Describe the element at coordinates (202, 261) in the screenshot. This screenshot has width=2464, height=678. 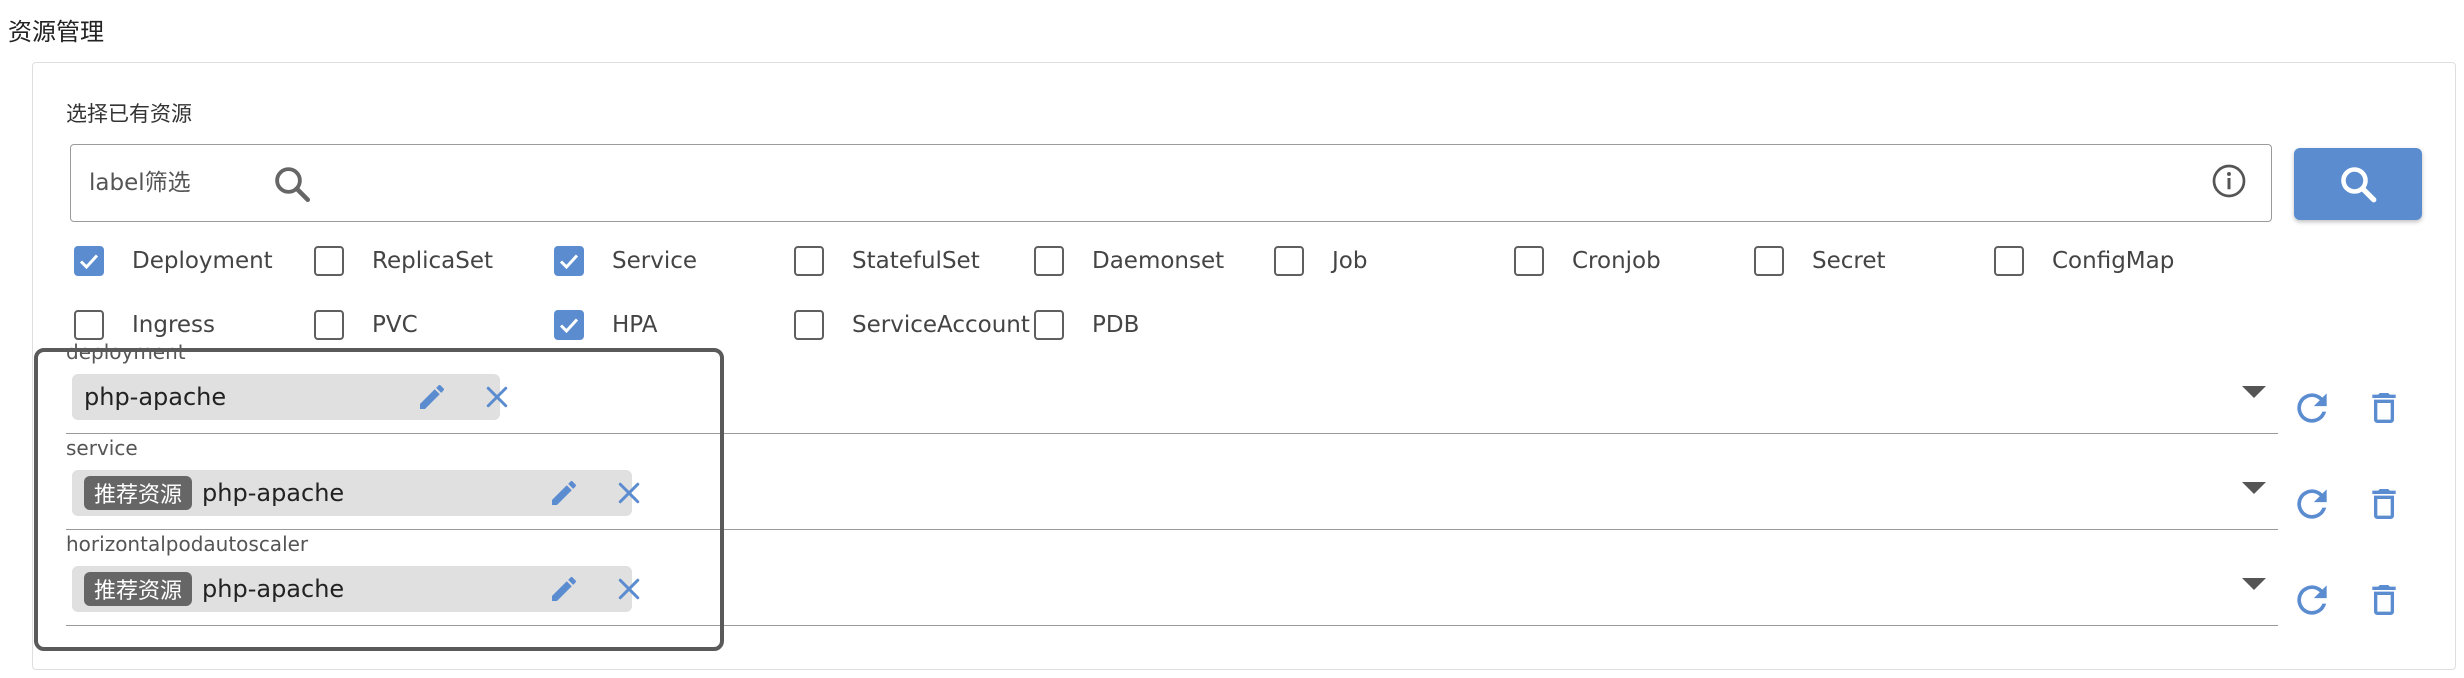
I see `checkbox-label: Deployment` at that location.